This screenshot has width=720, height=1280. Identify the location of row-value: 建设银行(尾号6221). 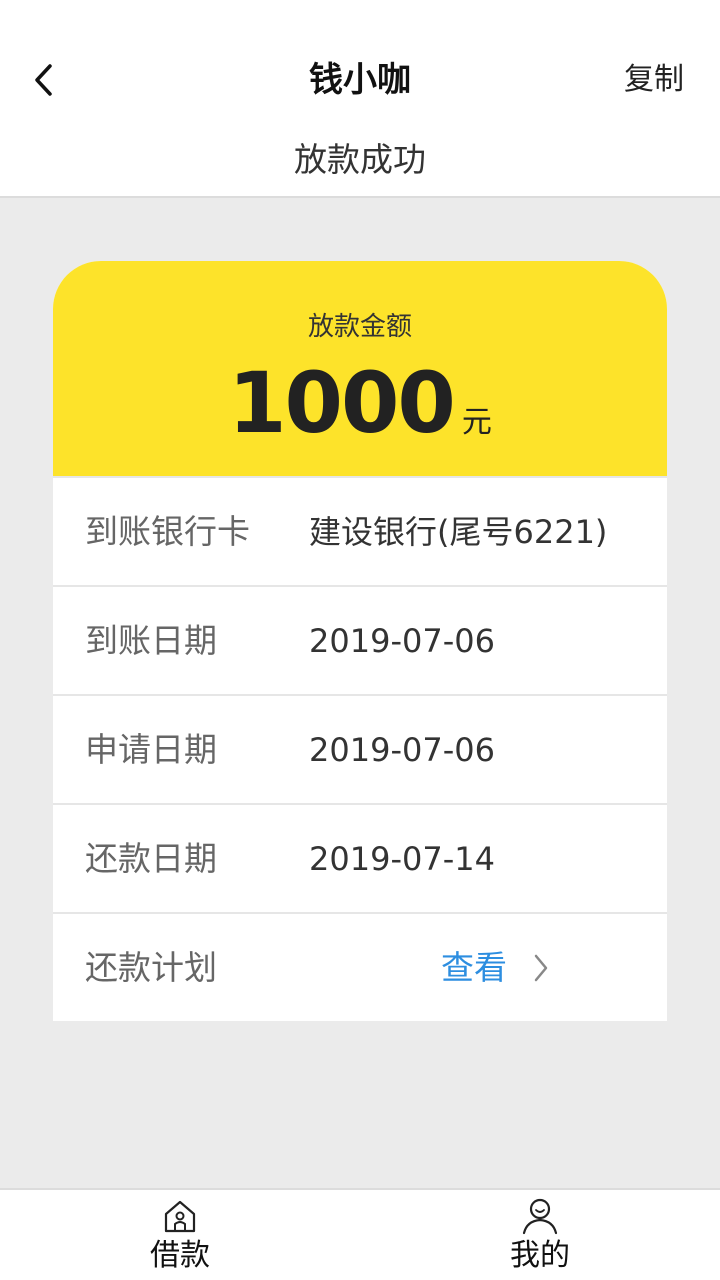
(458, 531).